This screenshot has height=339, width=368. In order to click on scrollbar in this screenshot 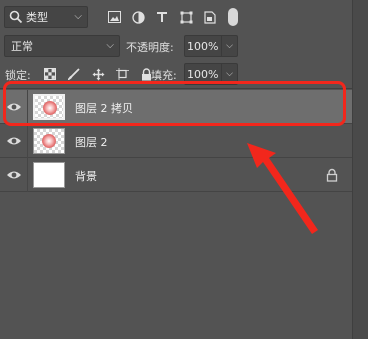, I will do `click(360, 169)`.